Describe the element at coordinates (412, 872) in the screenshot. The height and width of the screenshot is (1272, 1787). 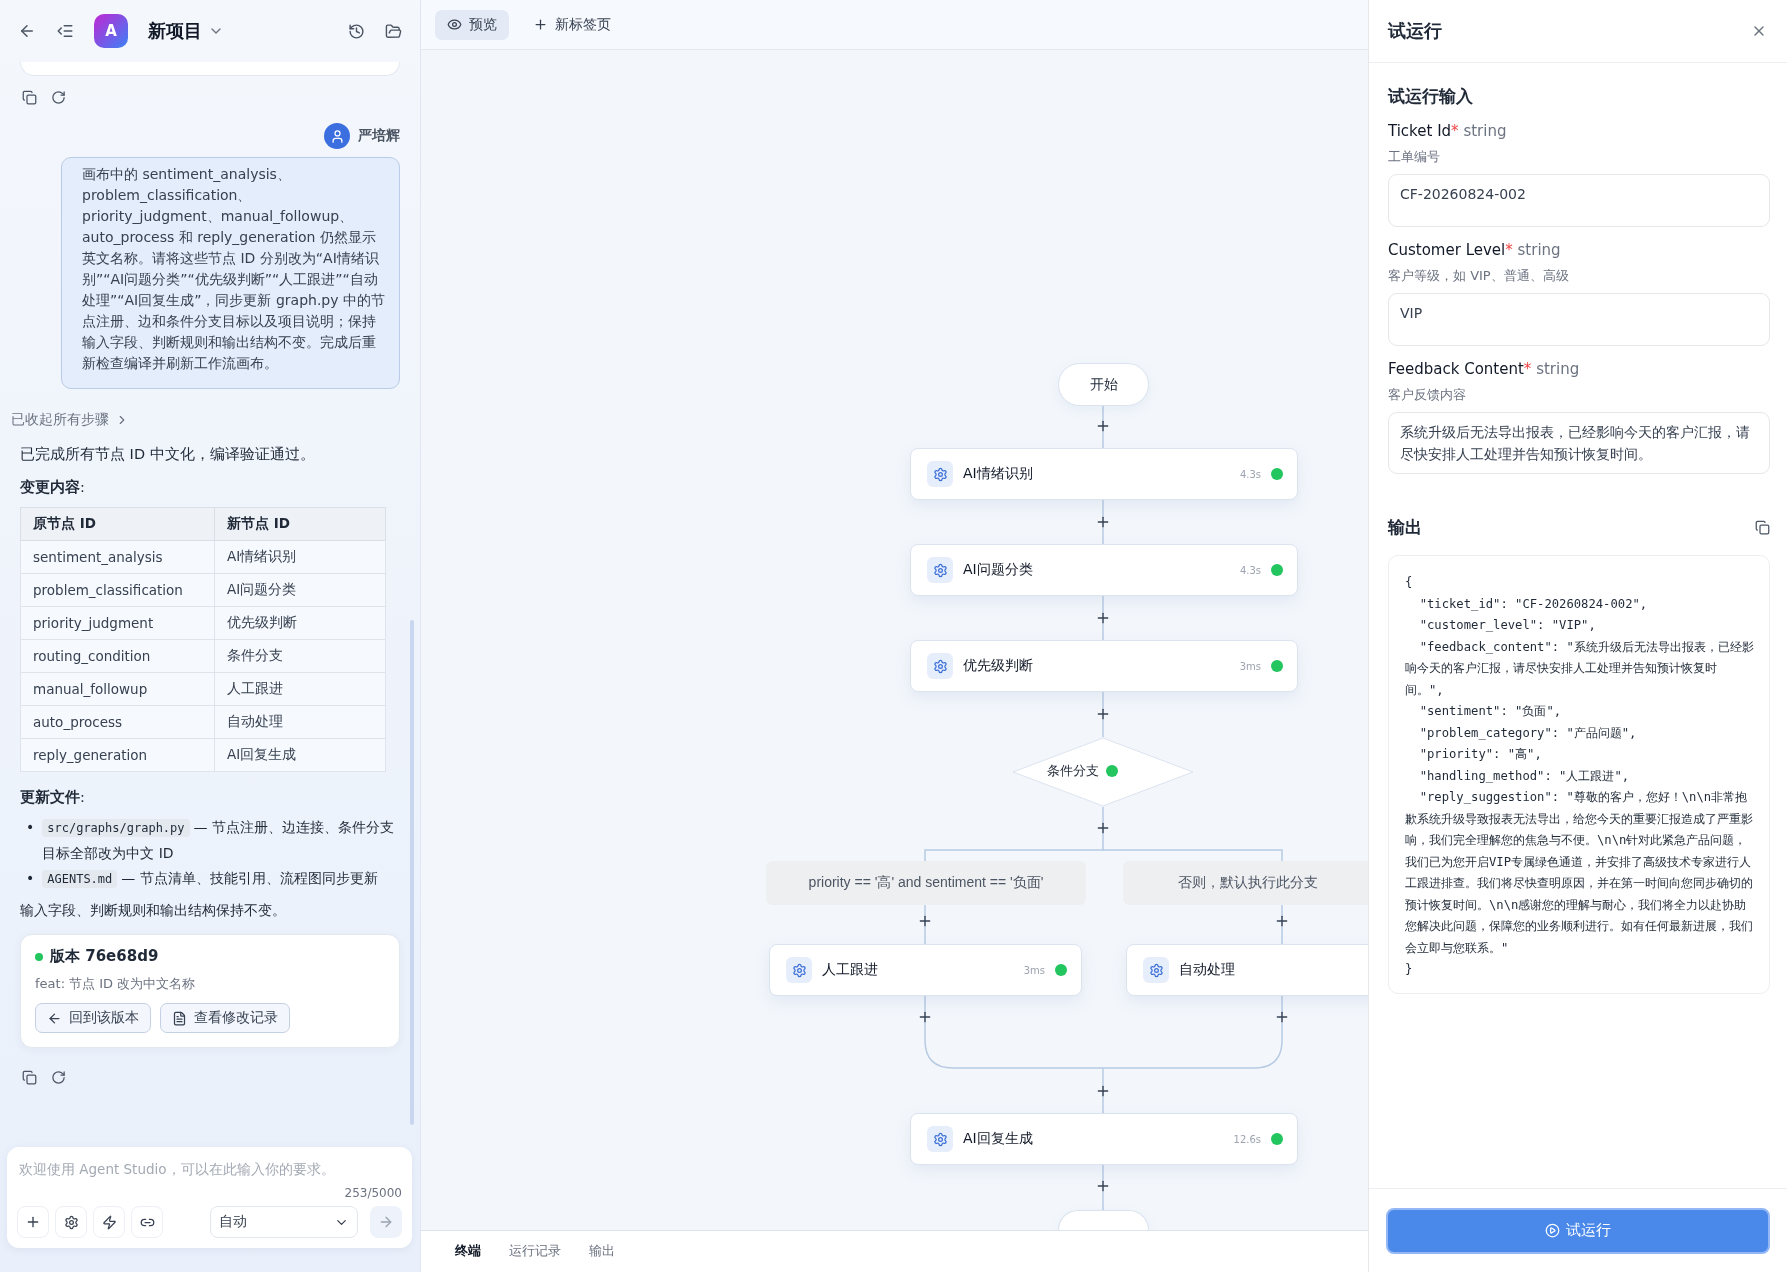
I see `scrollbar` at that location.